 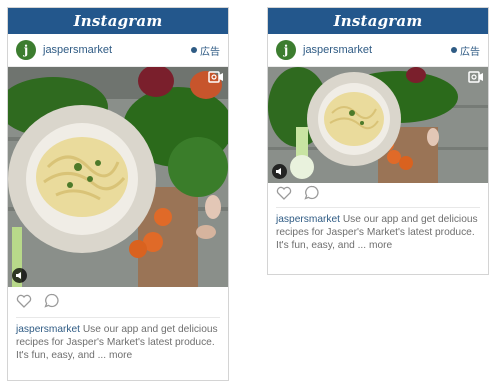 I want to click on post-video, so click(x=378, y=125).